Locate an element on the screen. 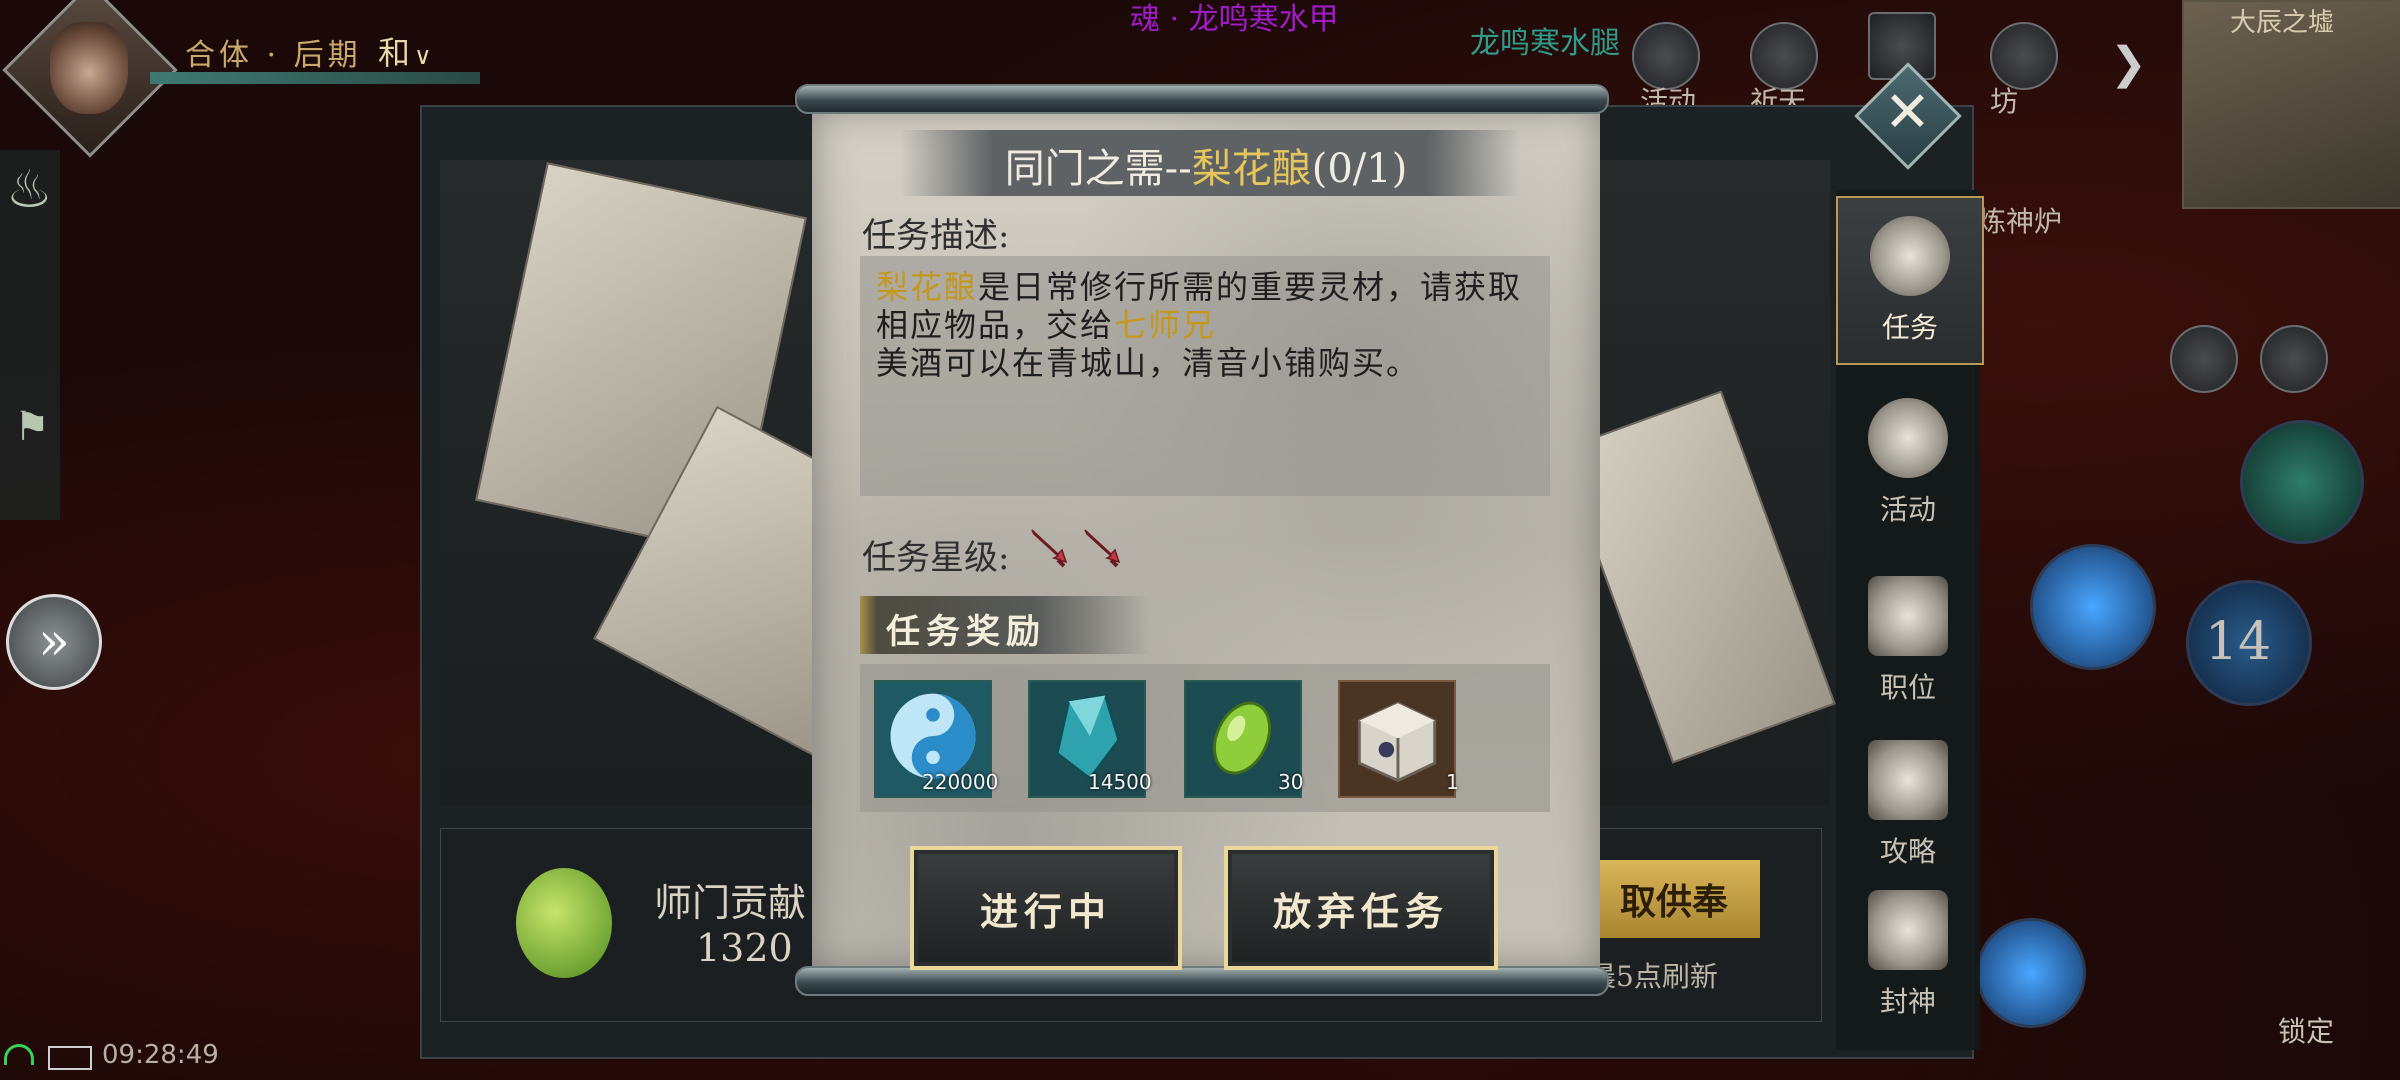 This screenshot has width=2400, height=1080. double-chevron-icon: » is located at coordinates (54, 642).